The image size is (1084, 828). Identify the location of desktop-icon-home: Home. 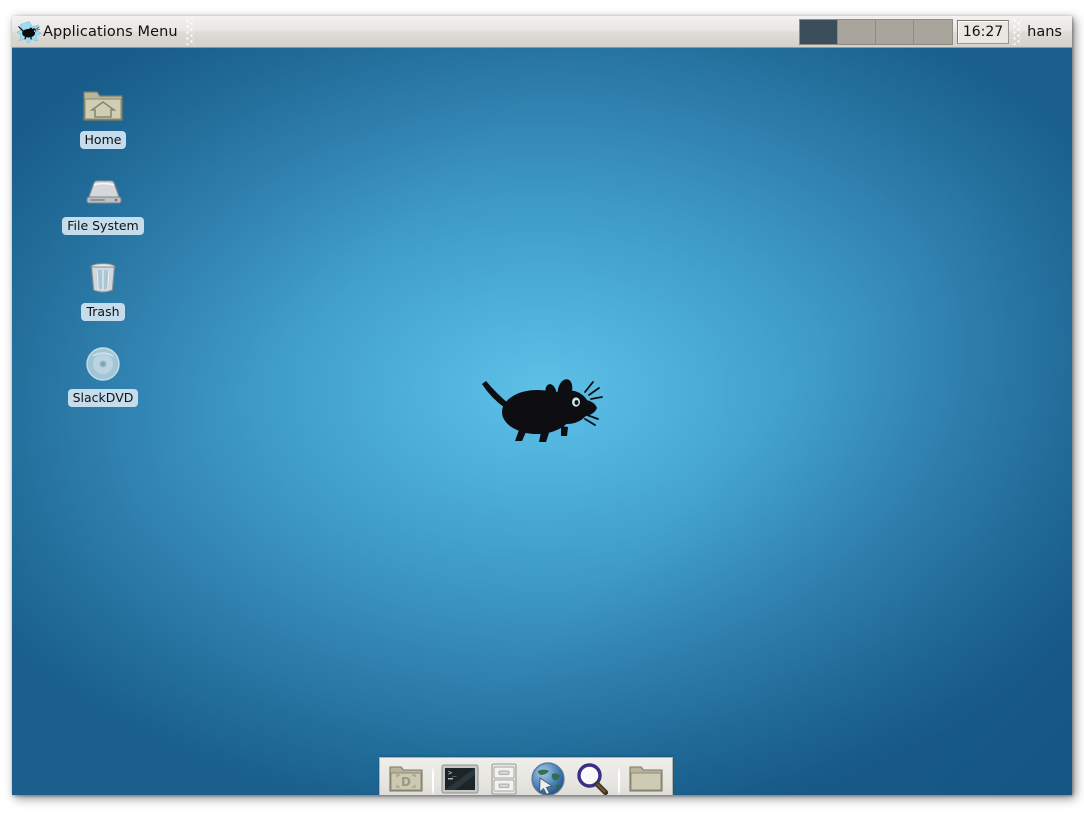
(103, 116).